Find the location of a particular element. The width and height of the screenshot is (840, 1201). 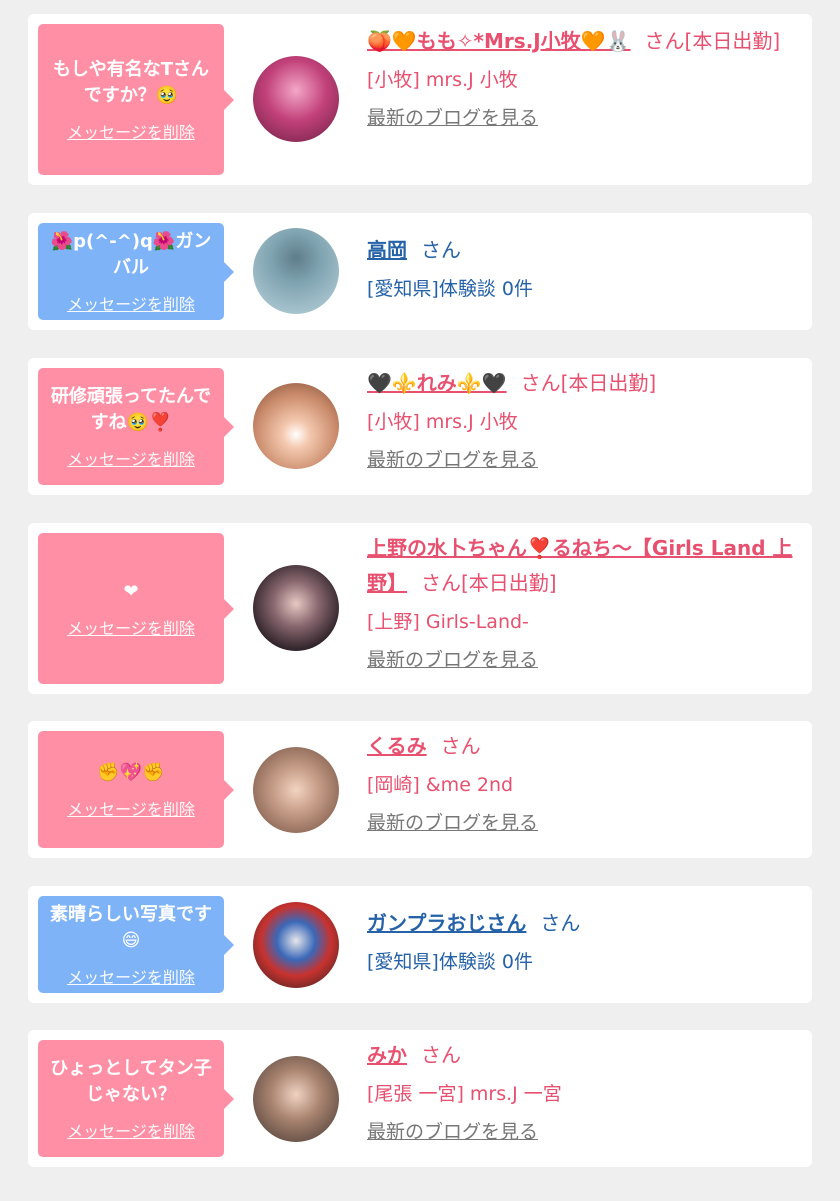

shop-text: [上野] Girls-Land- is located at coordinates (448, 622).